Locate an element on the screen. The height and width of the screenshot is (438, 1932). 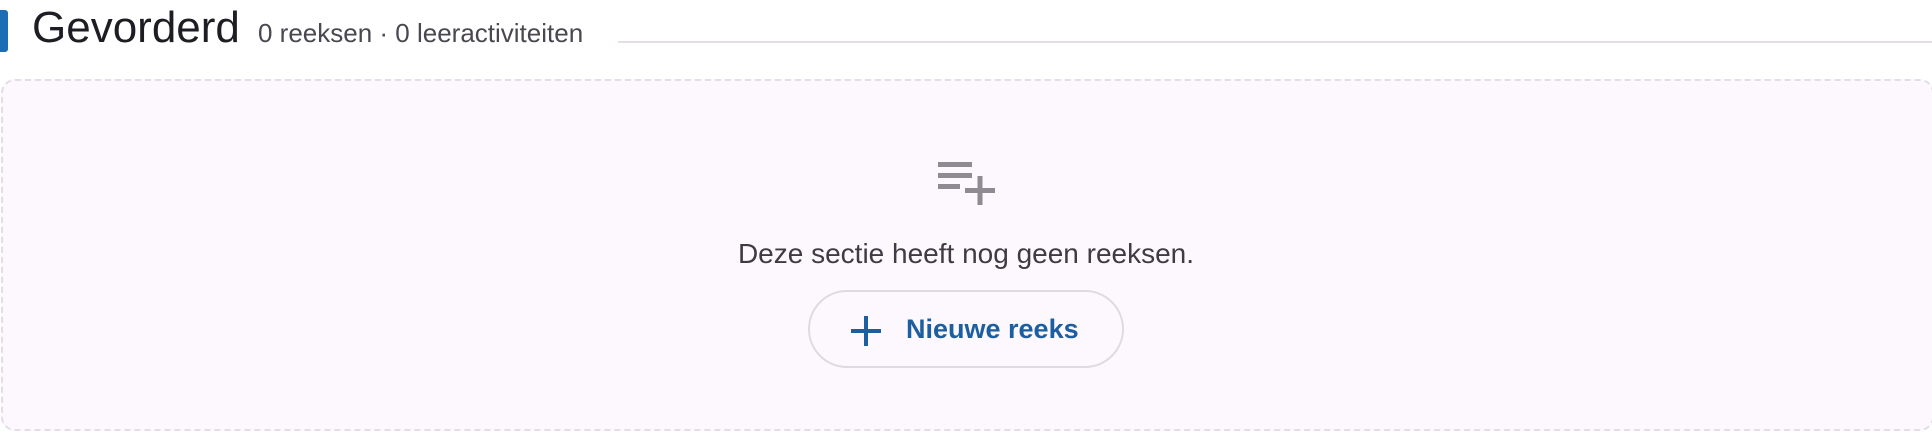
new-series-button: Nieuwe reeks is located at coordinates (966, 329).